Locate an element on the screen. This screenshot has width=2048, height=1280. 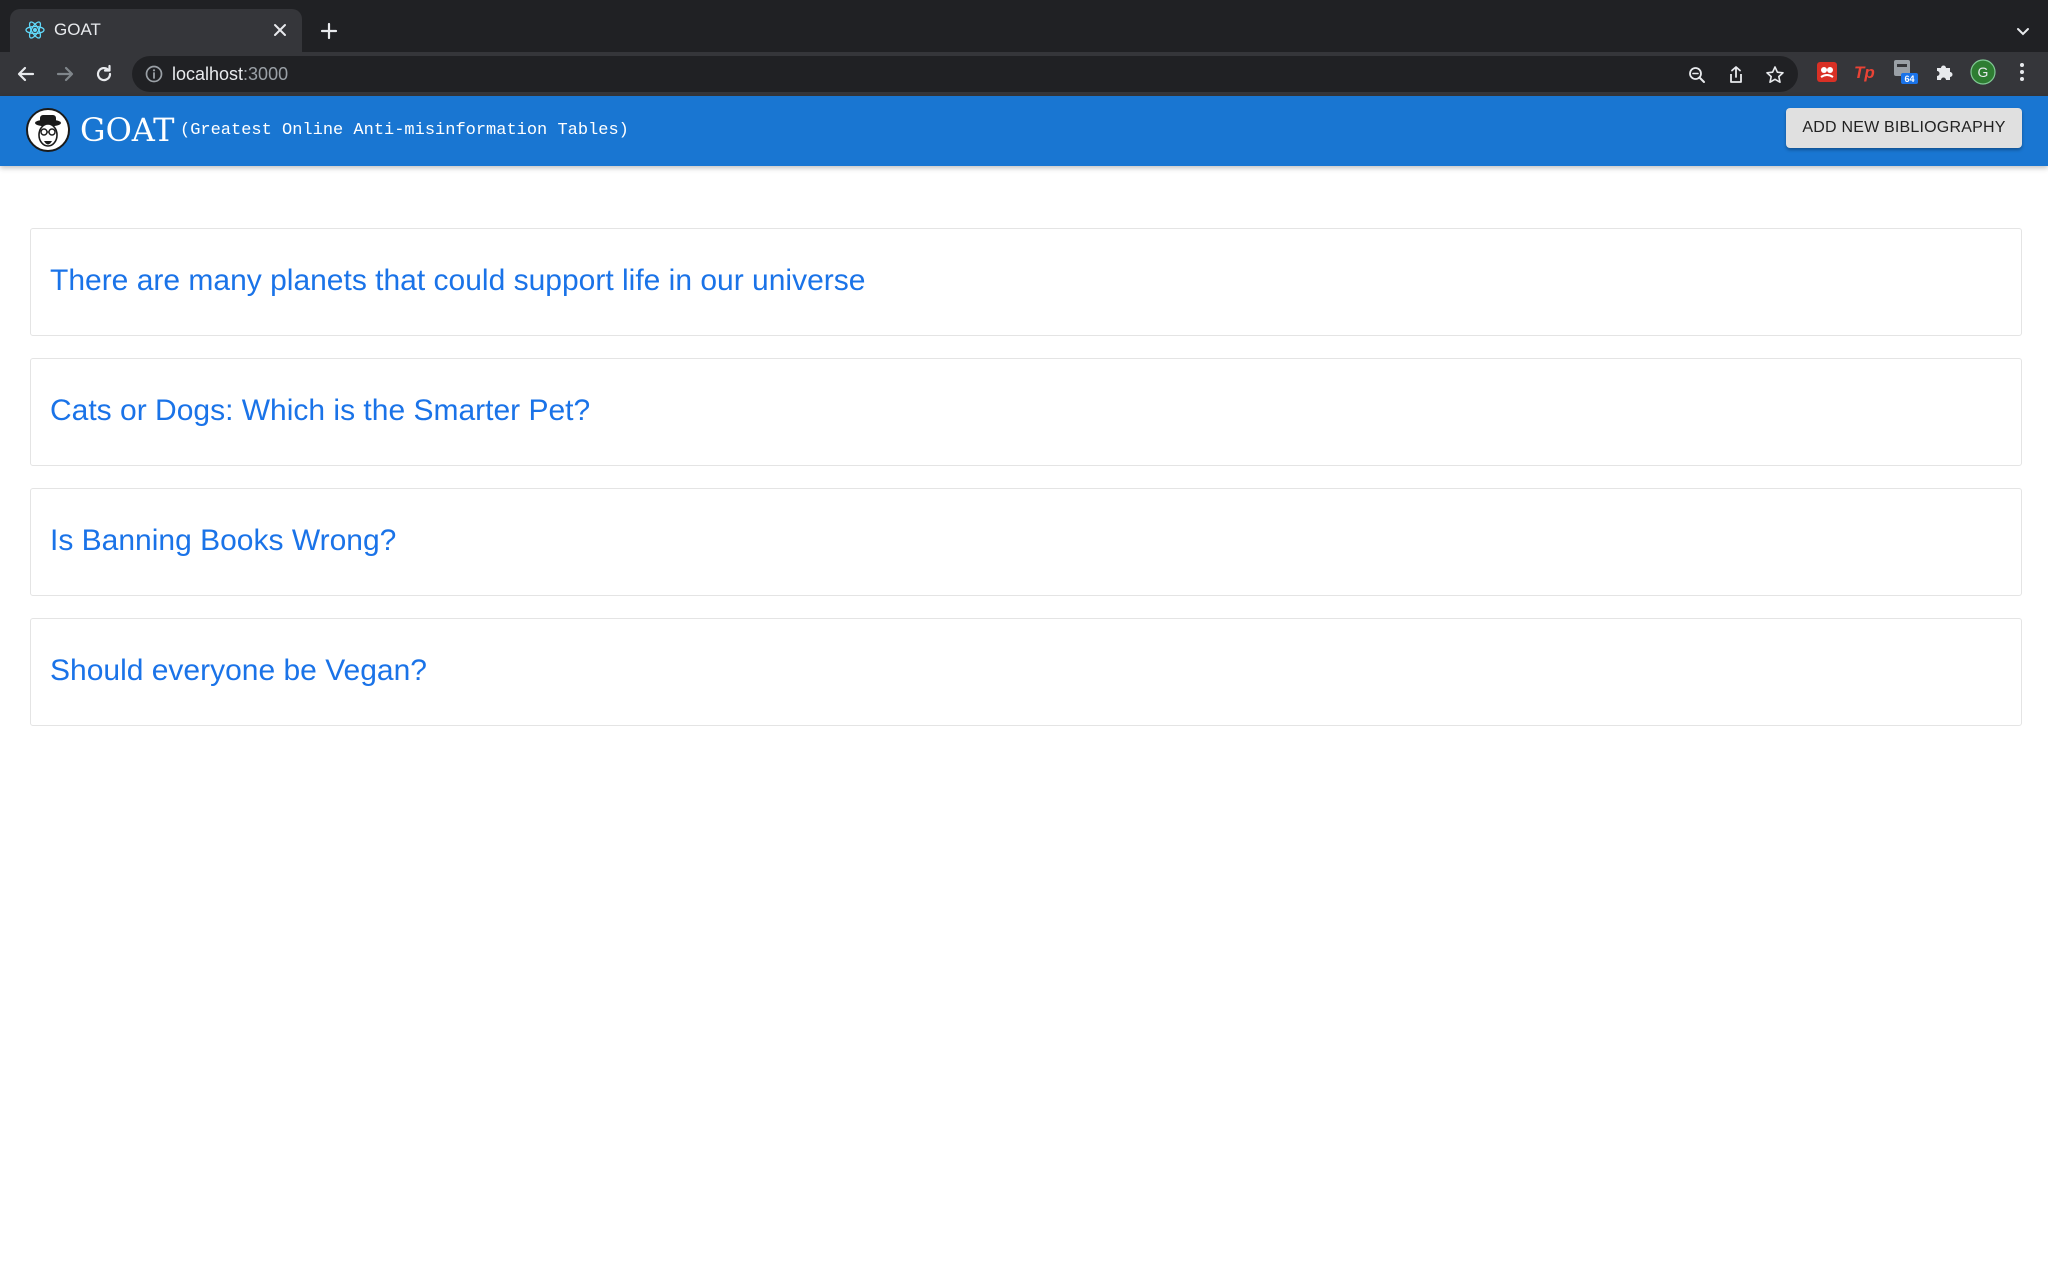
profile-initial: G is located at coordinates (1983, 72).